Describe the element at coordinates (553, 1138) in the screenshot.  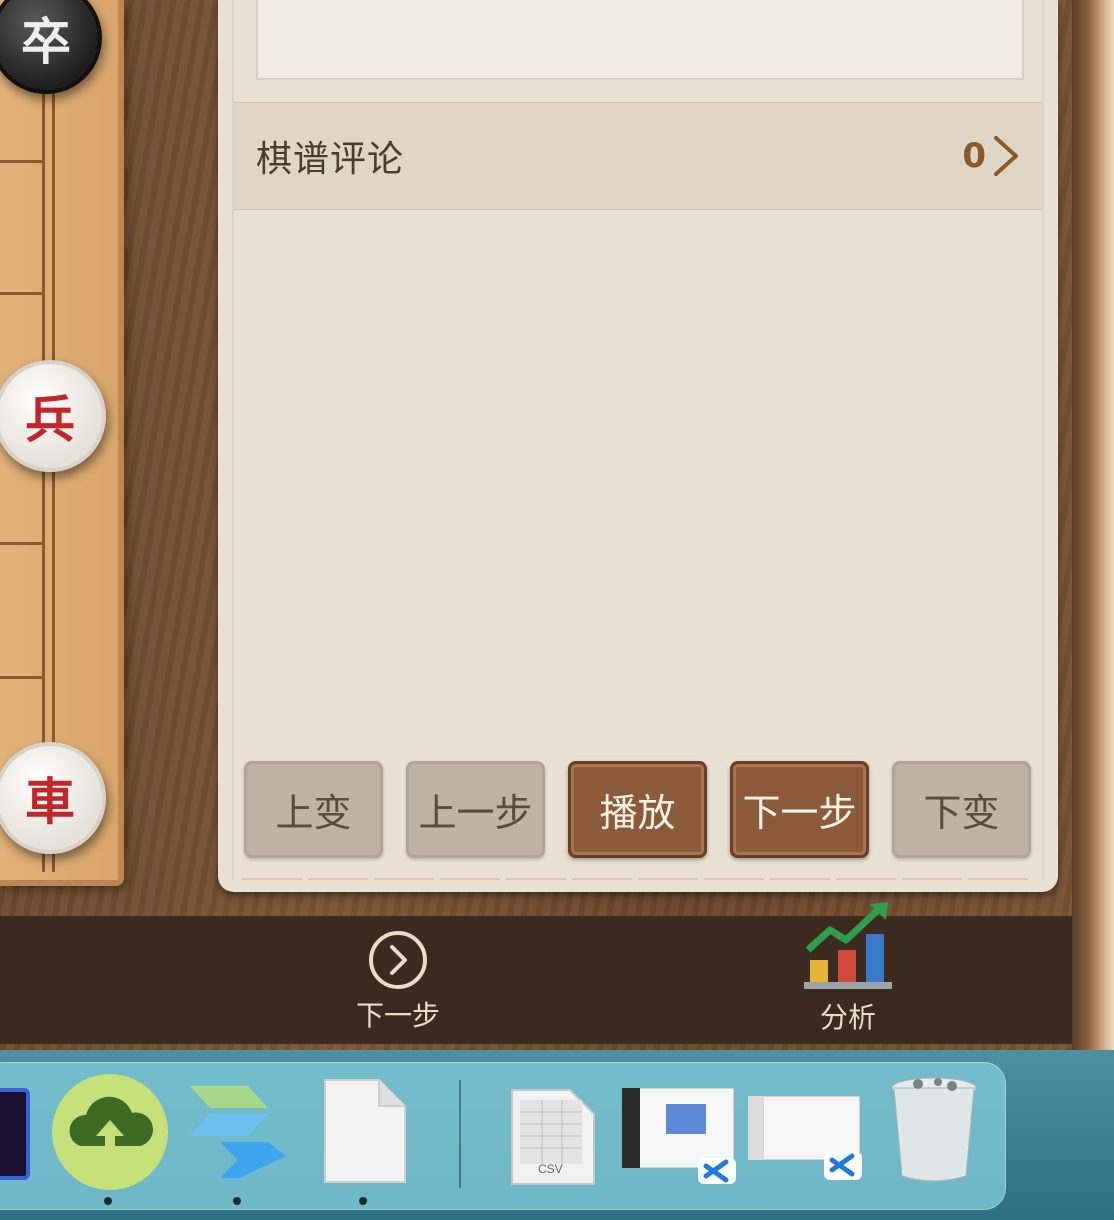
I see `dock-csv-file-icon: CSV` at that location.